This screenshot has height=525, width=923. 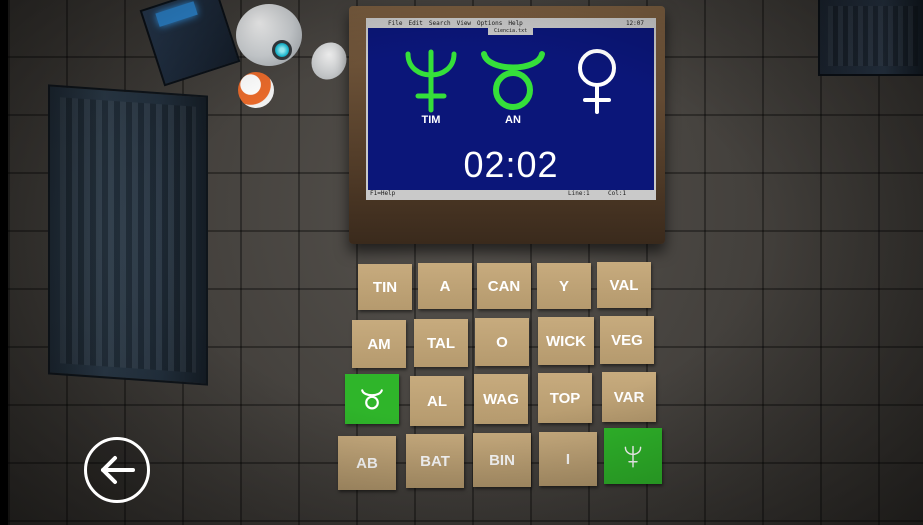 I want to click on tile-can: CAN, so click(x=504, y=286).